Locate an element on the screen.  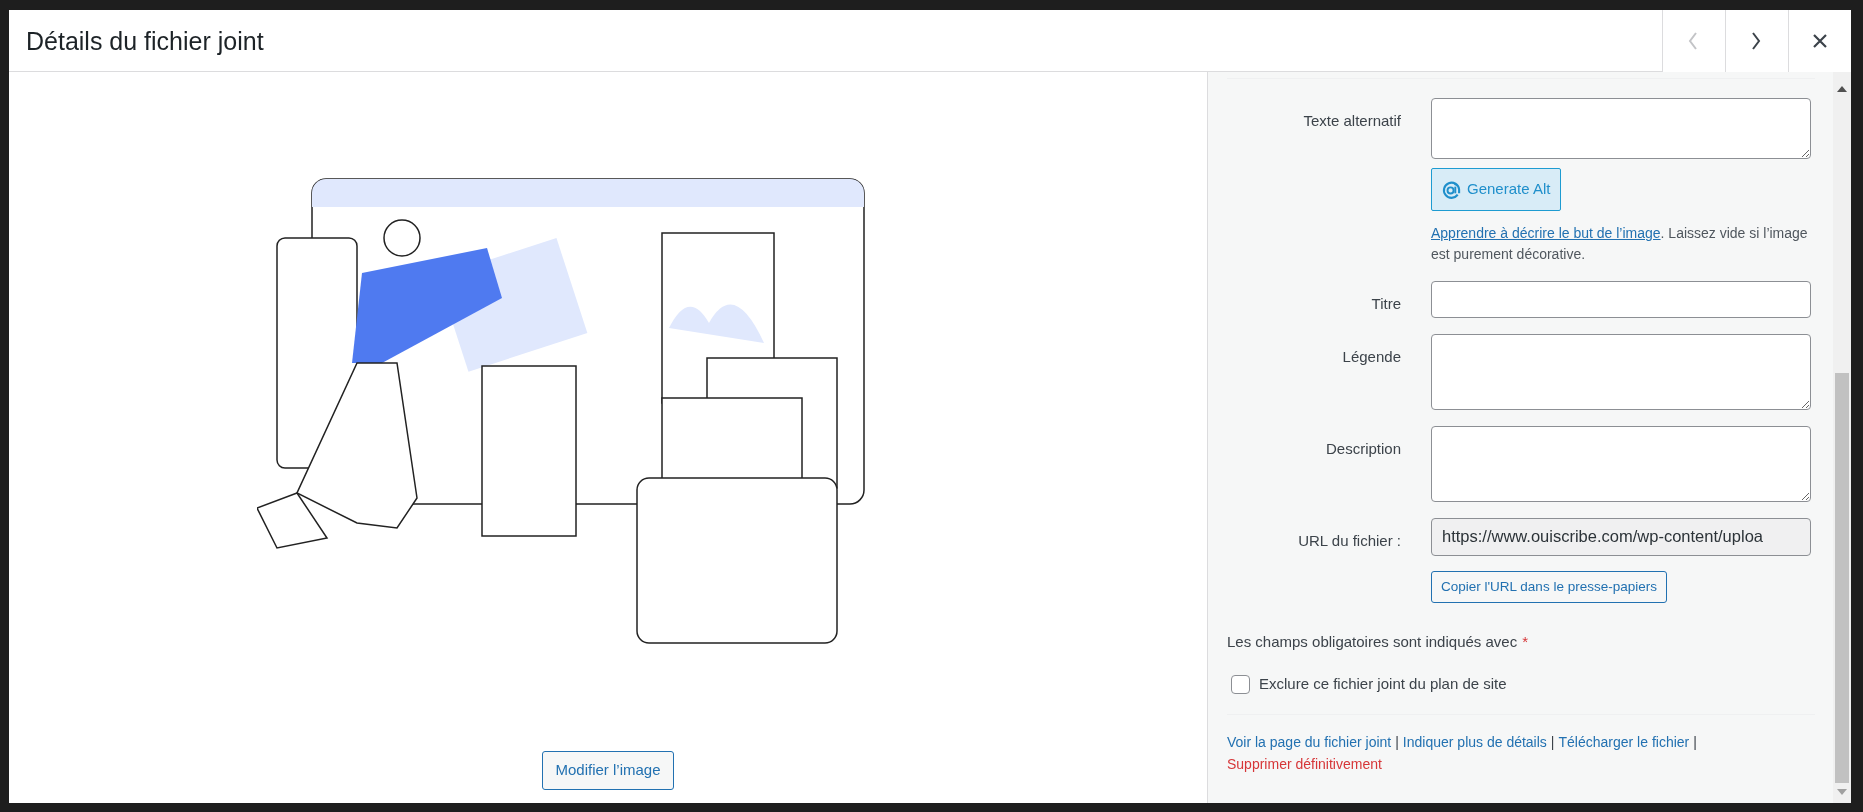
next-button is located at coordinates (1756, 40).